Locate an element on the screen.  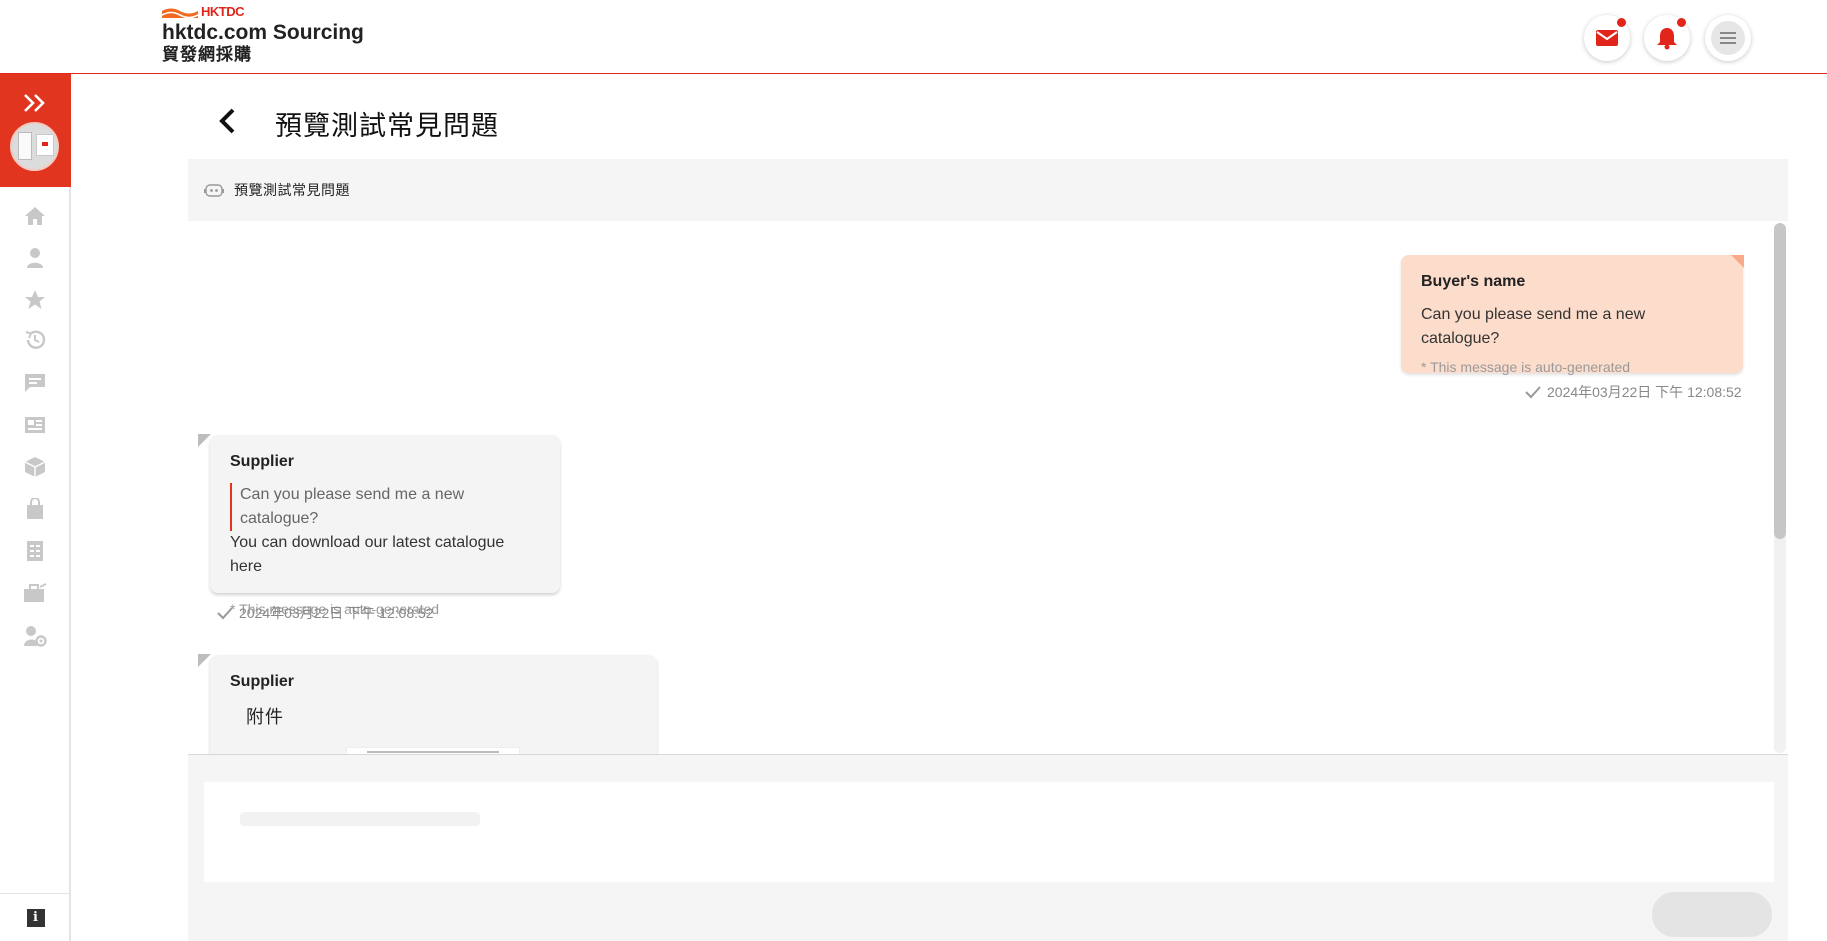
sidebar-item-messages is located at coordinates (35, 383).